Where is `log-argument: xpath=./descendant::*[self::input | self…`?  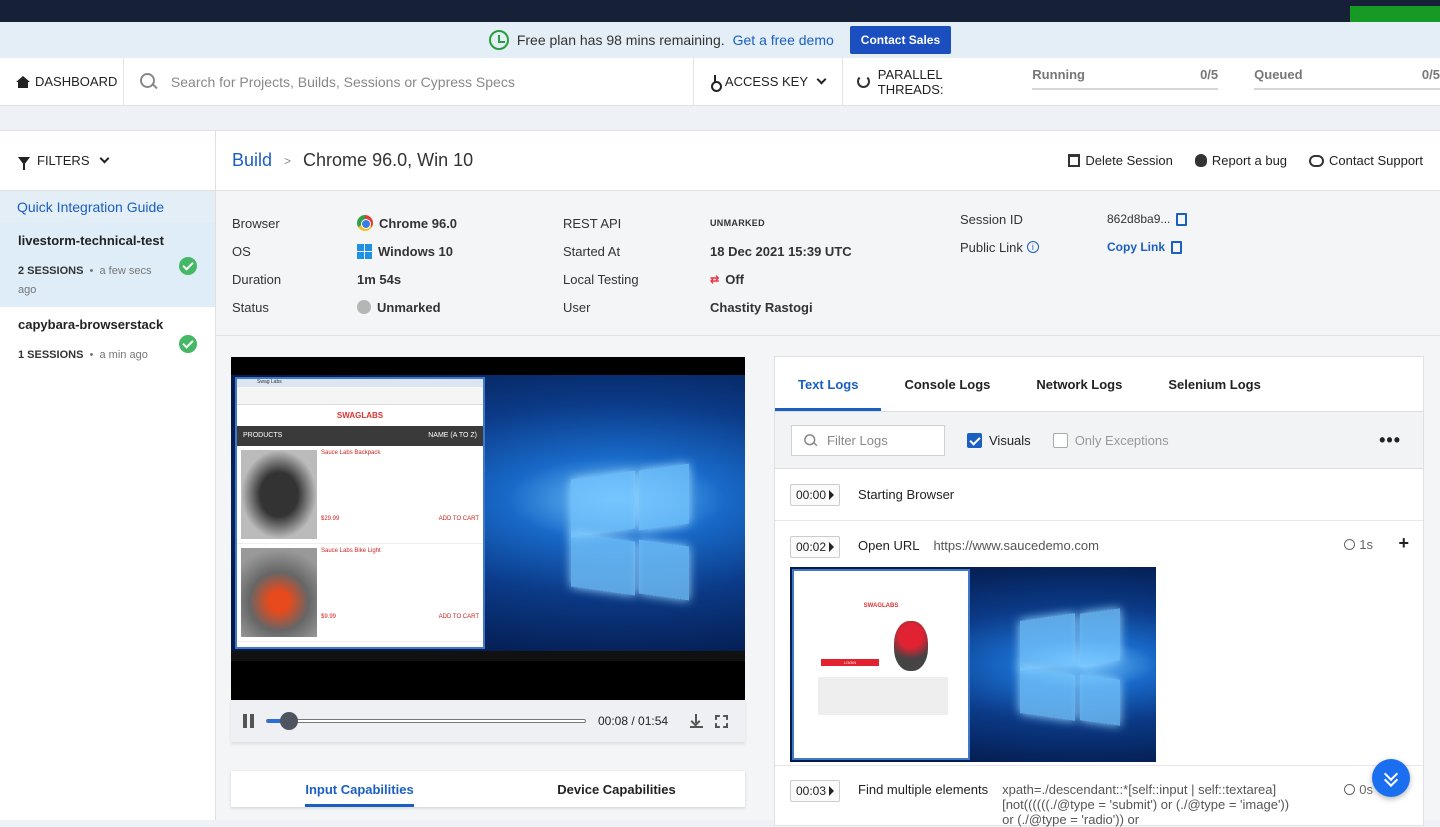 log-argument: xpath=./descendant::*[self::input | self… is located at coordinates (1152, 804).